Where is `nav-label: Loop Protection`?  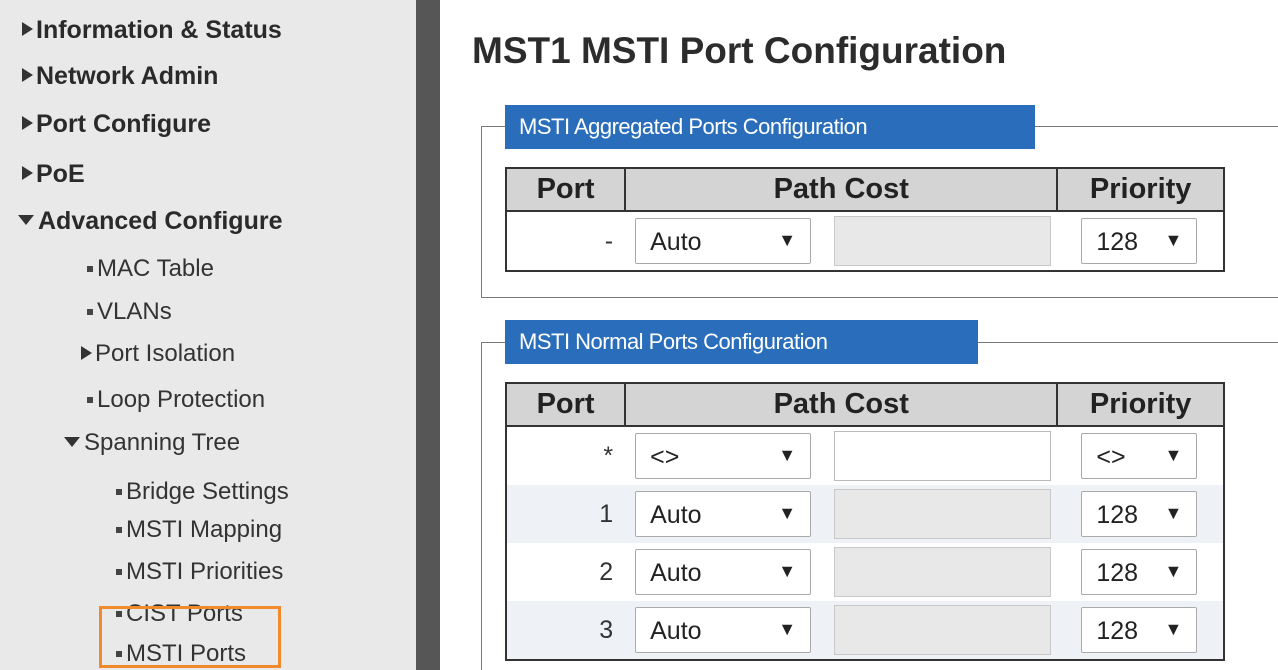 nav-label: Loop Protection is located at coordinates (181, 399).